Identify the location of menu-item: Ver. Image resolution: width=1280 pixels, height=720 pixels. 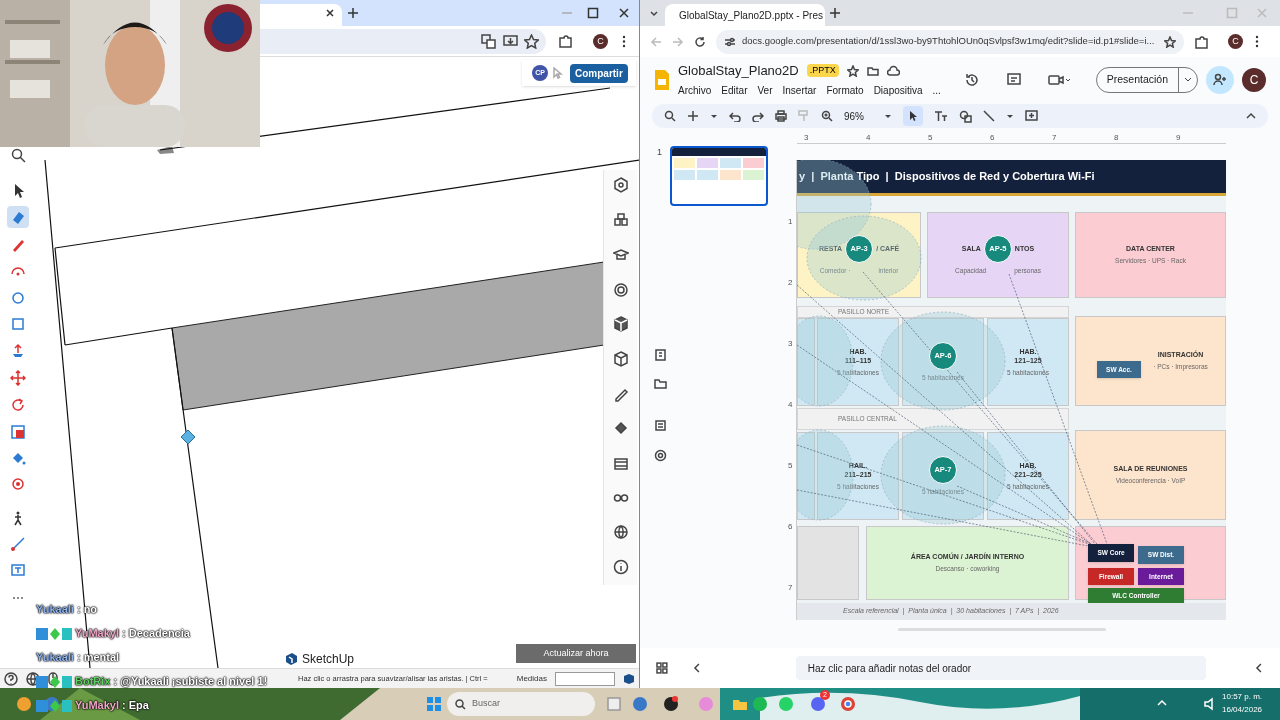
(765, 91).